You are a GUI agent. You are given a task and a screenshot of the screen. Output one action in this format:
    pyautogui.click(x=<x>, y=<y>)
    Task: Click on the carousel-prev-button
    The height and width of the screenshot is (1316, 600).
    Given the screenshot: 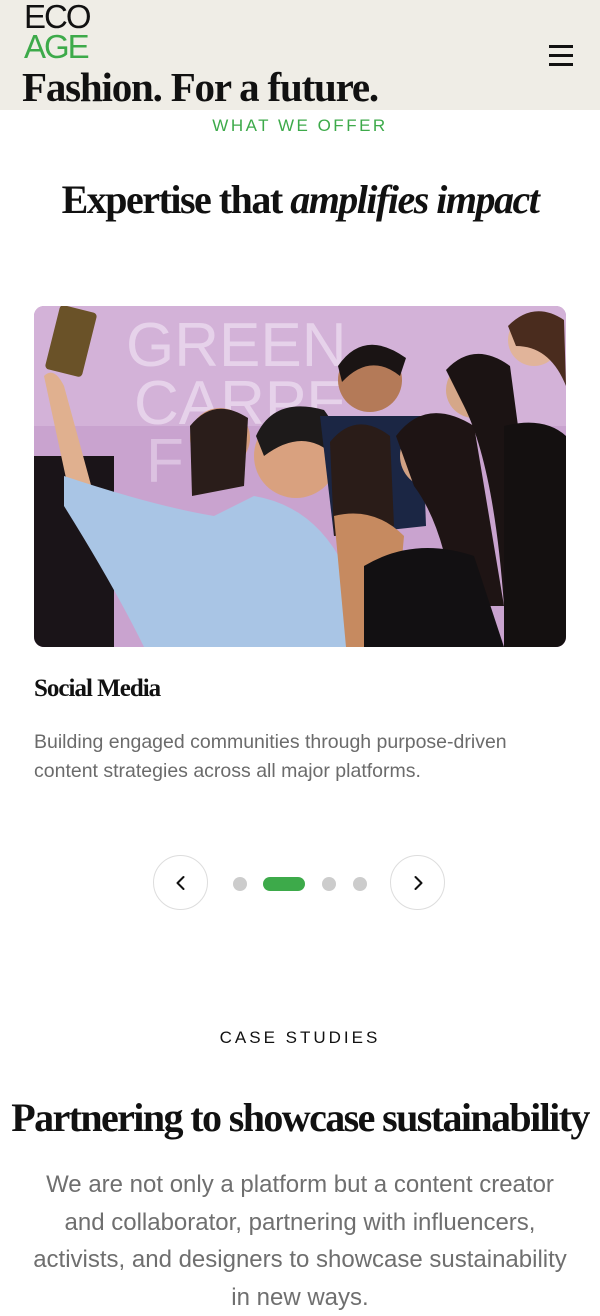 What is the action you would take?
    pyautogui.click(x=180, y=882)
    